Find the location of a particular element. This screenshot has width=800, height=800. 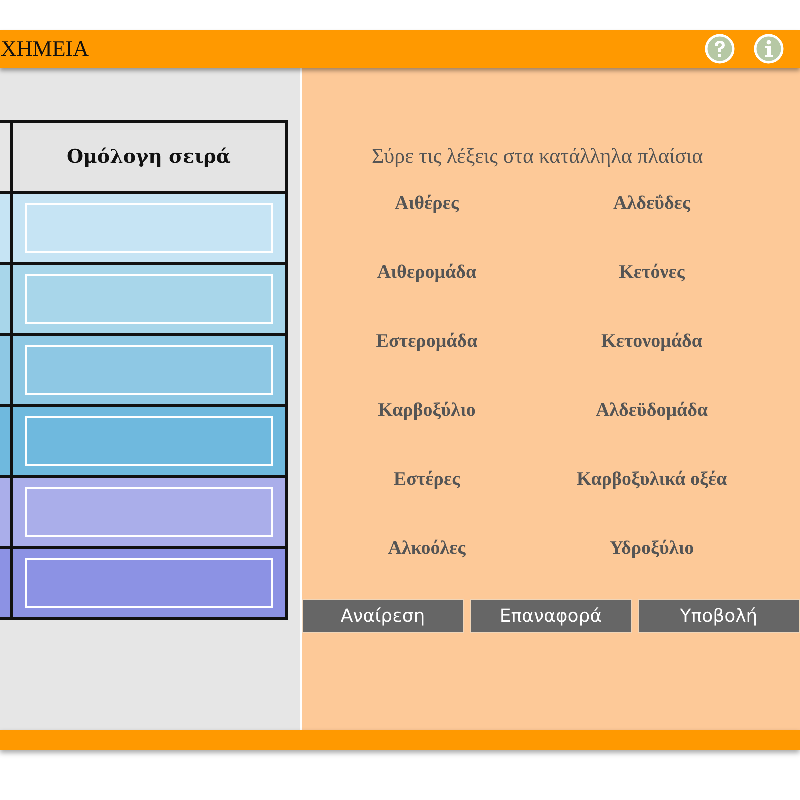

draggable-word: Αιθέρες is located at coordinates (427, 204).